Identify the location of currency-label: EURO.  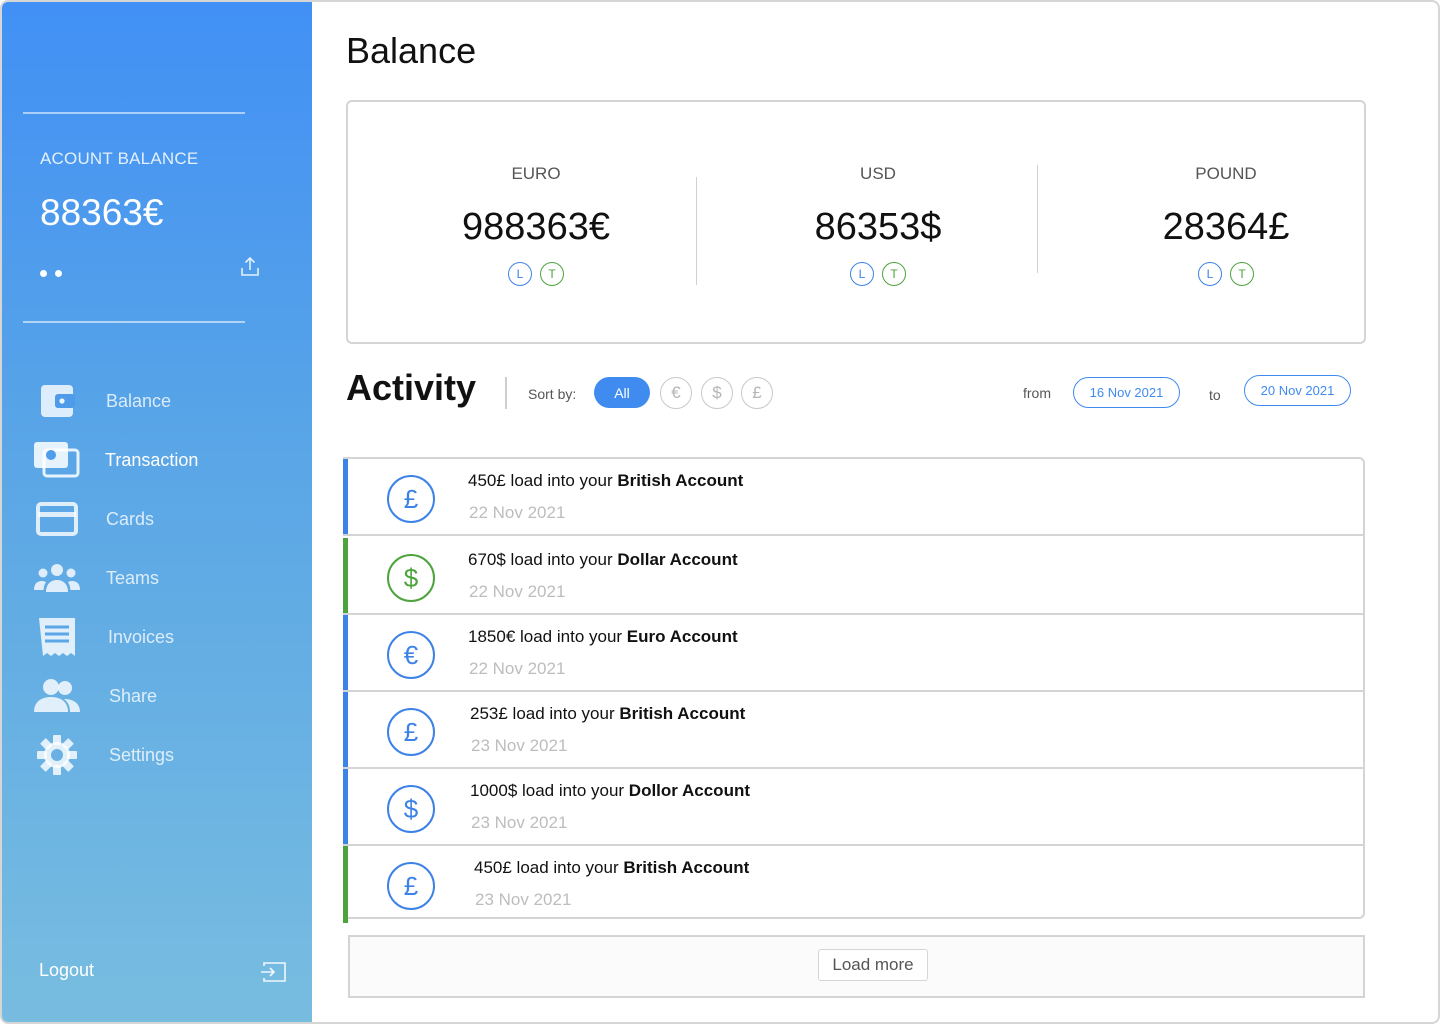
(536, 173).